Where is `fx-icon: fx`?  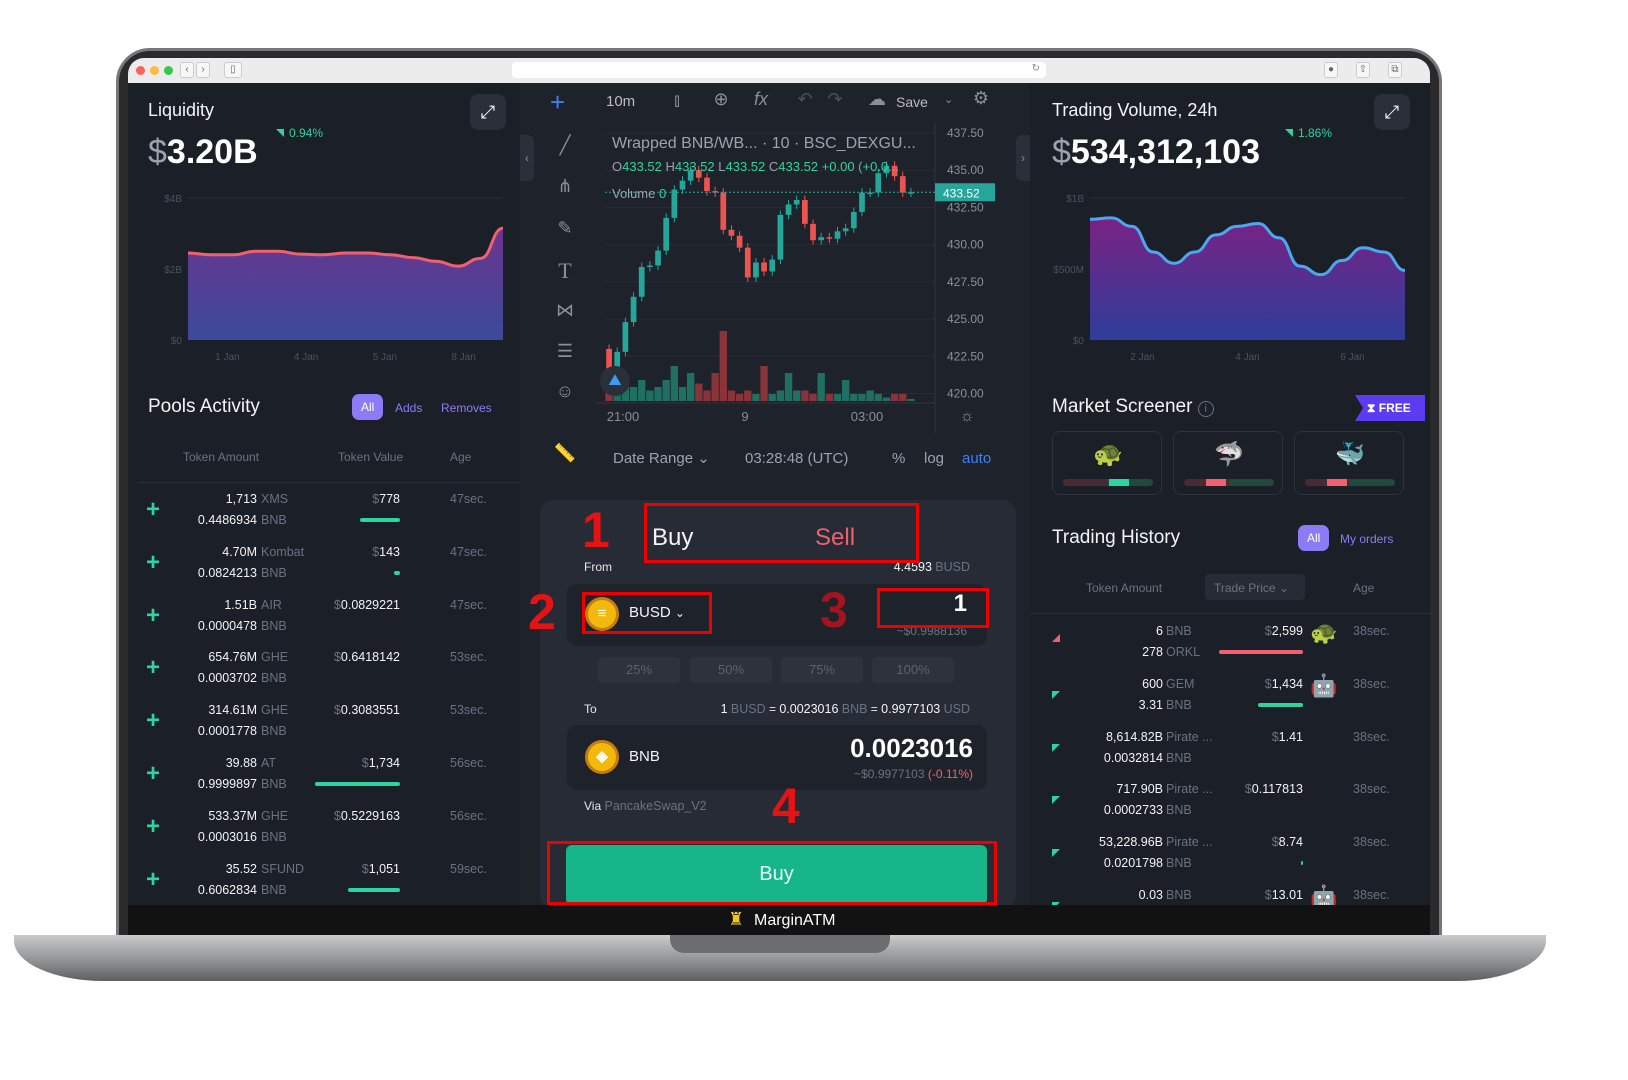 fx-icon: fx is located at coordinates (761, 99).